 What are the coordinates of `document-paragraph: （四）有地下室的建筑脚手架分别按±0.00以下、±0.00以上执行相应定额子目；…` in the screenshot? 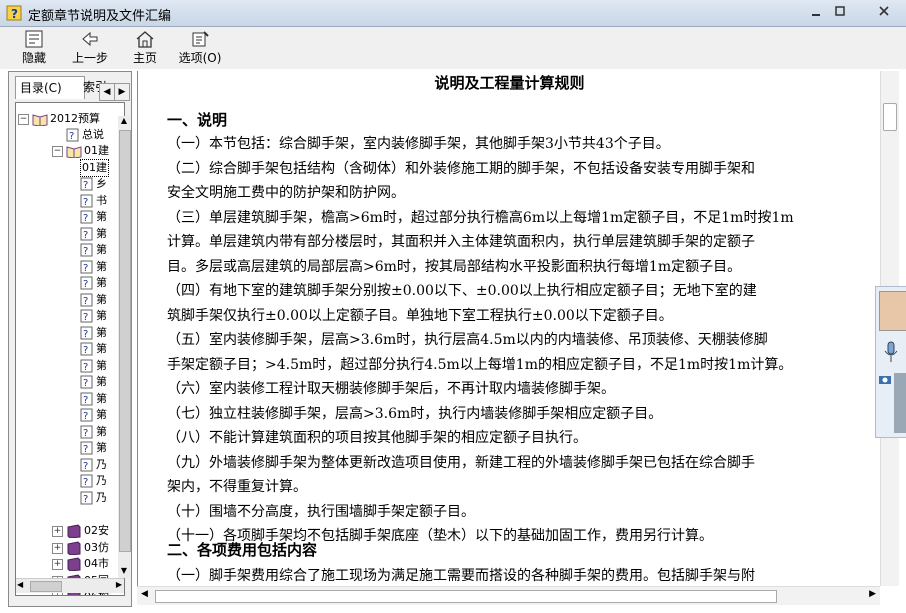 It's located at (462, 291).